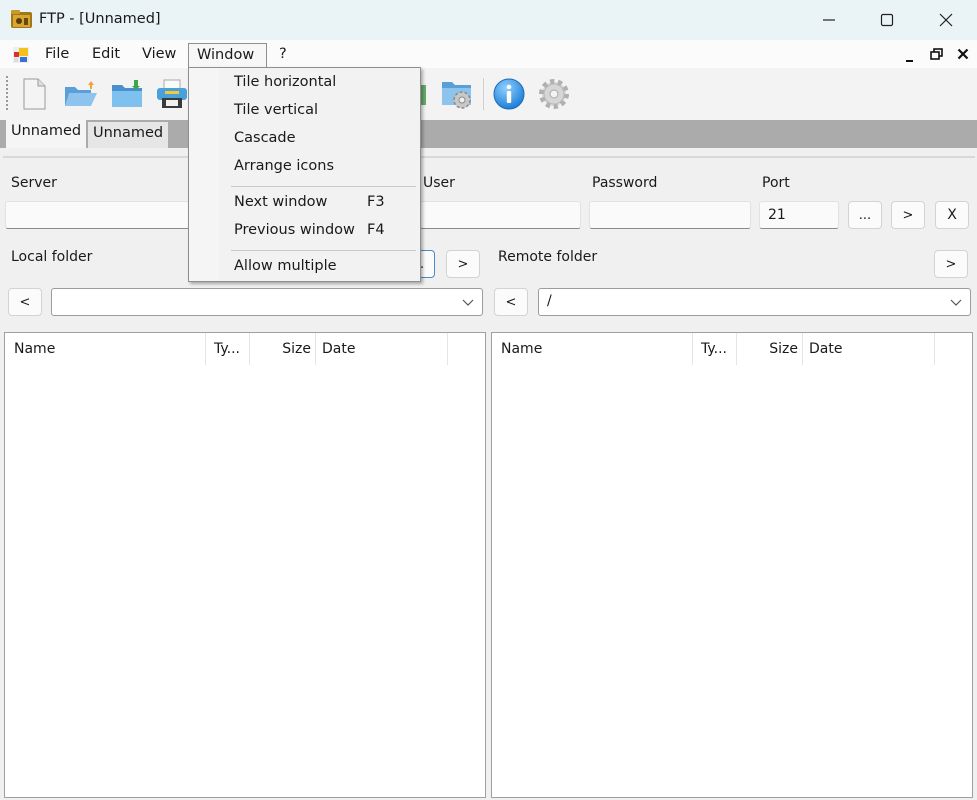  What do you see at coordinates (376, 230) in the screenshot?
I see `menu-item-shortcut: F4` at bounding box center [376, 230].